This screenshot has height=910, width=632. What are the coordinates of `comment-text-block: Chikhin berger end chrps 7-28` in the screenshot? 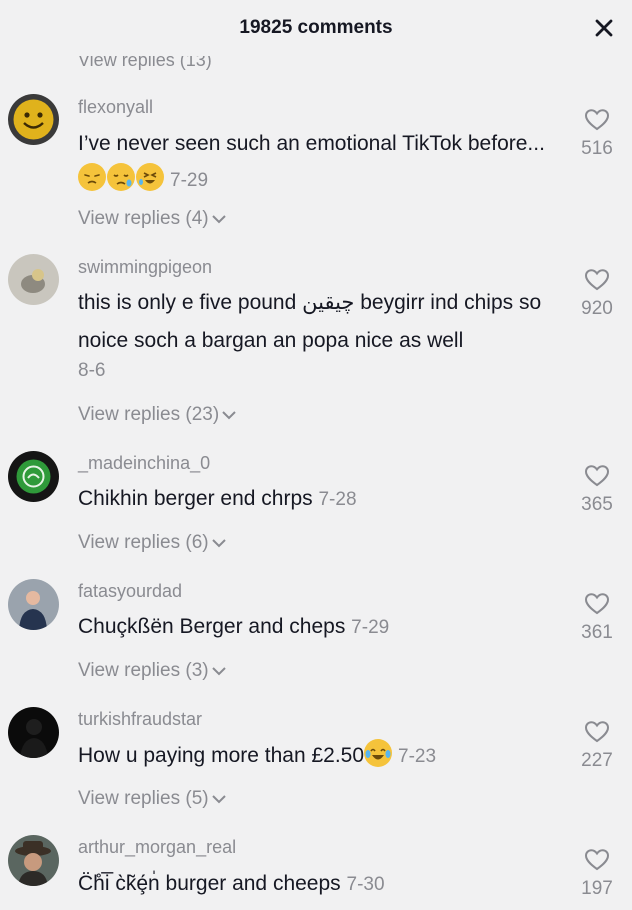 It's located at (328, 499).